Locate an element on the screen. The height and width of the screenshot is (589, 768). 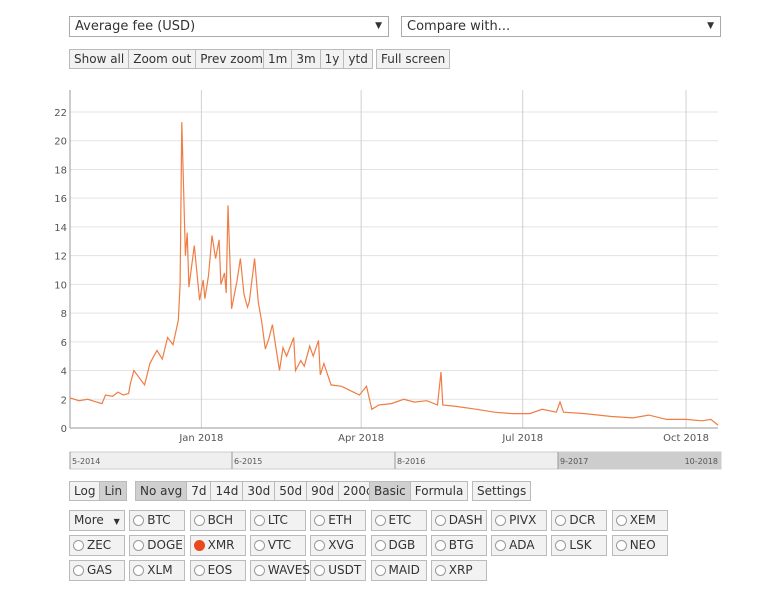
coin-label: EOS is located at coordinates (220, 570).